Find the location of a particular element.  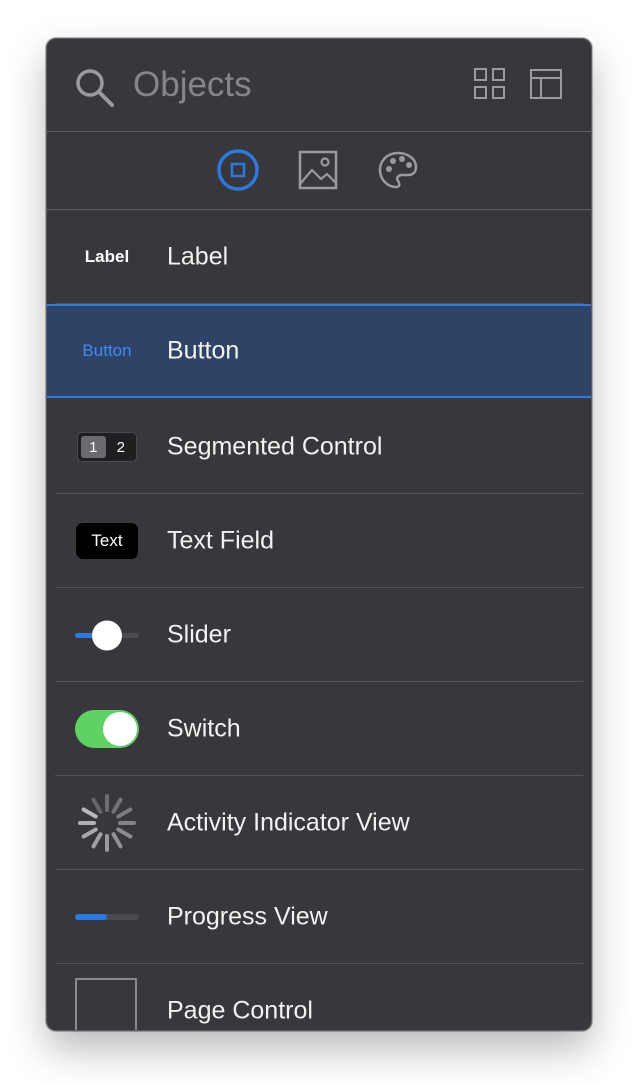

item-label: Progress View is located at coordinates (247, 916).